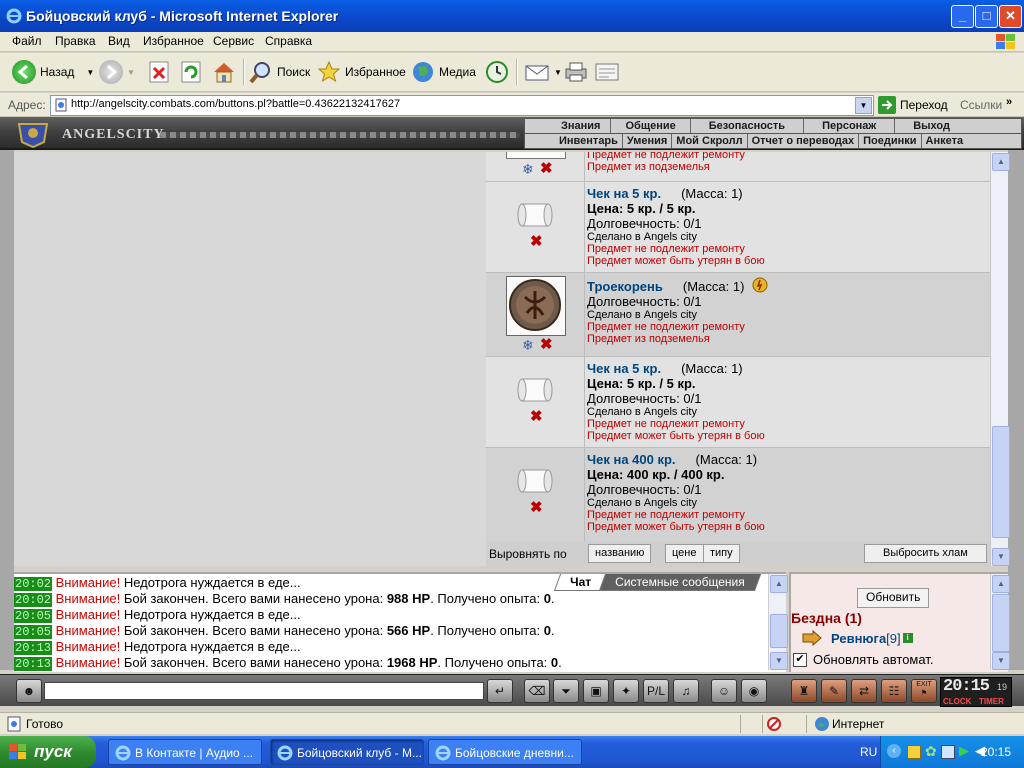 The image size is (1024, 768). Describe the element at coordinates (568, 126) in the screenshot. I see `nav-knowledge: Знания` at that location.